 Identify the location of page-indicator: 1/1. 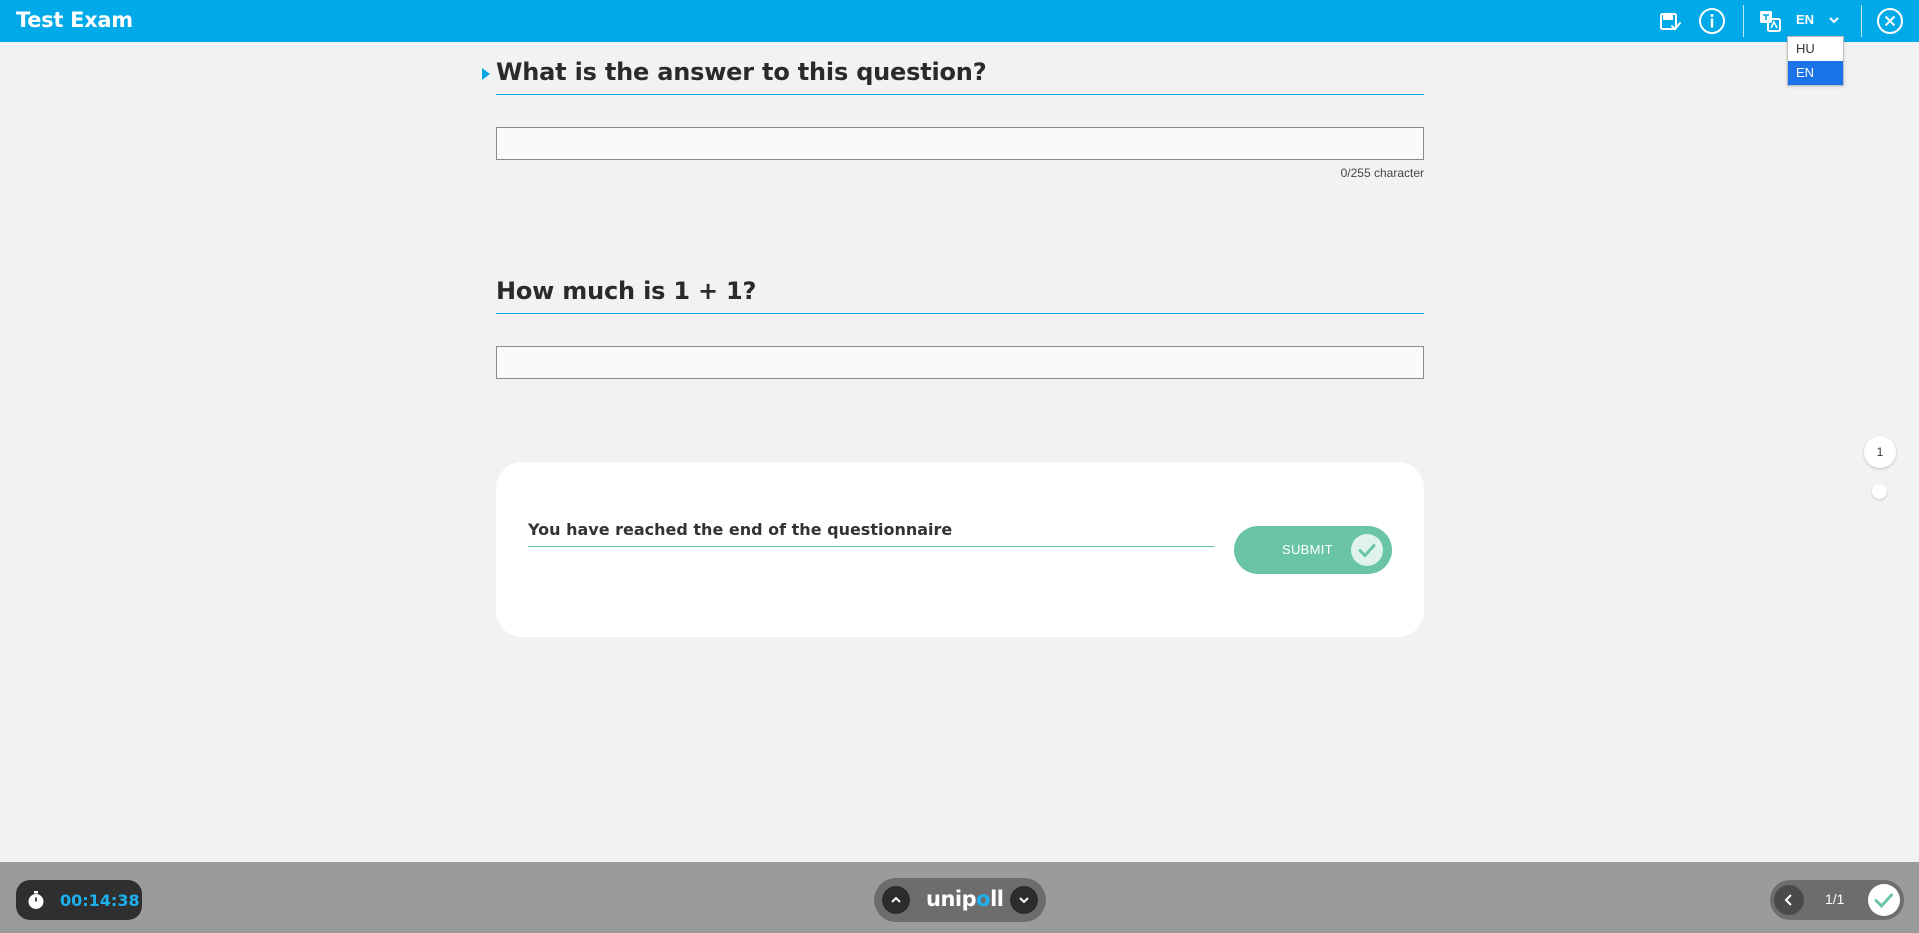
(1835, 899).